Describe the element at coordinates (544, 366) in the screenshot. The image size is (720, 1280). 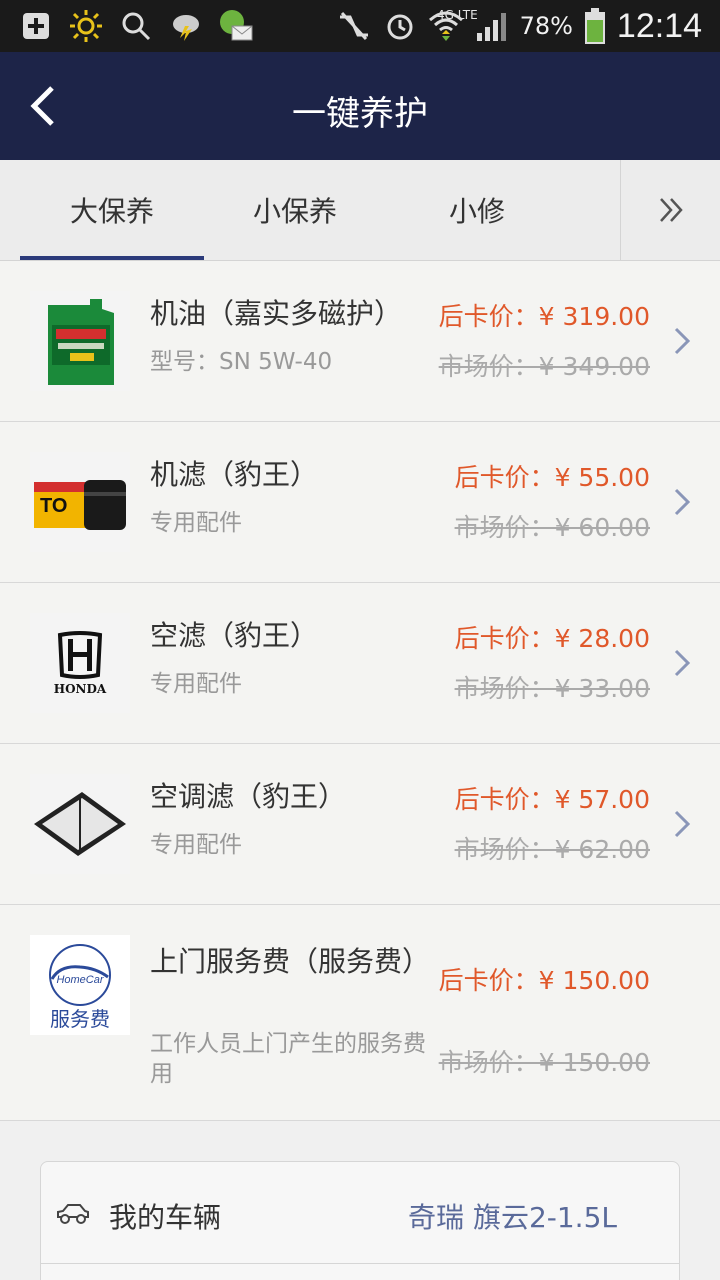
I see `market-price: 市场价：¥ 349.00` at that location.